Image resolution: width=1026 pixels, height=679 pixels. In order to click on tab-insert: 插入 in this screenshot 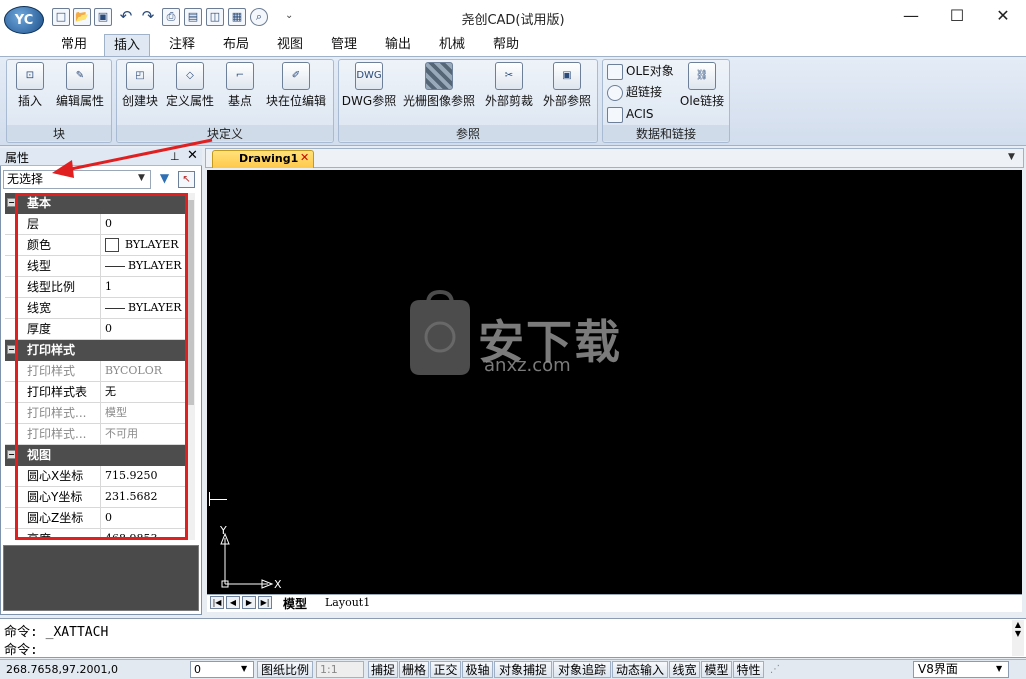, I will do `click(127, 45)`.